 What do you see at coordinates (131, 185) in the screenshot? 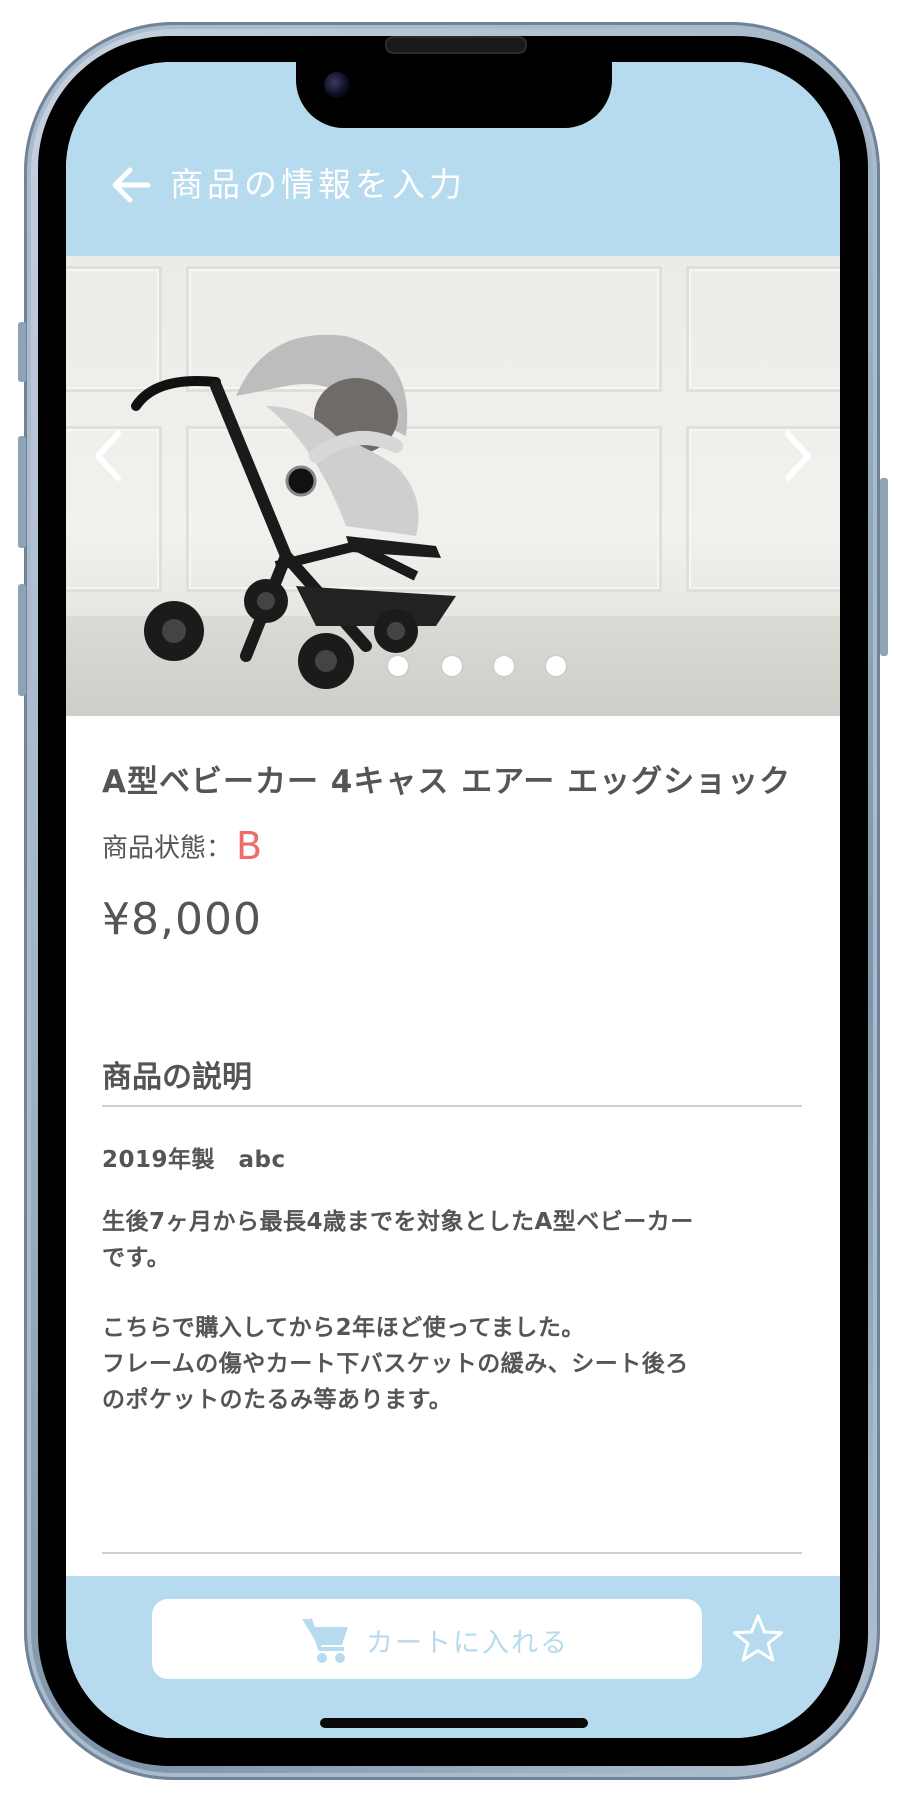
I see `arrow-left-icon` at bounding box center [131, 185].